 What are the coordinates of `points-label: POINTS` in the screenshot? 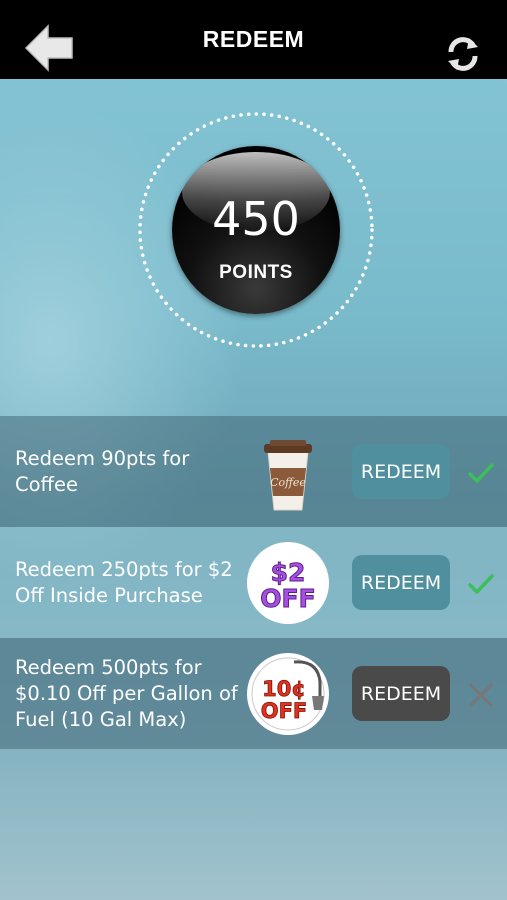 It's located at (256, 272).